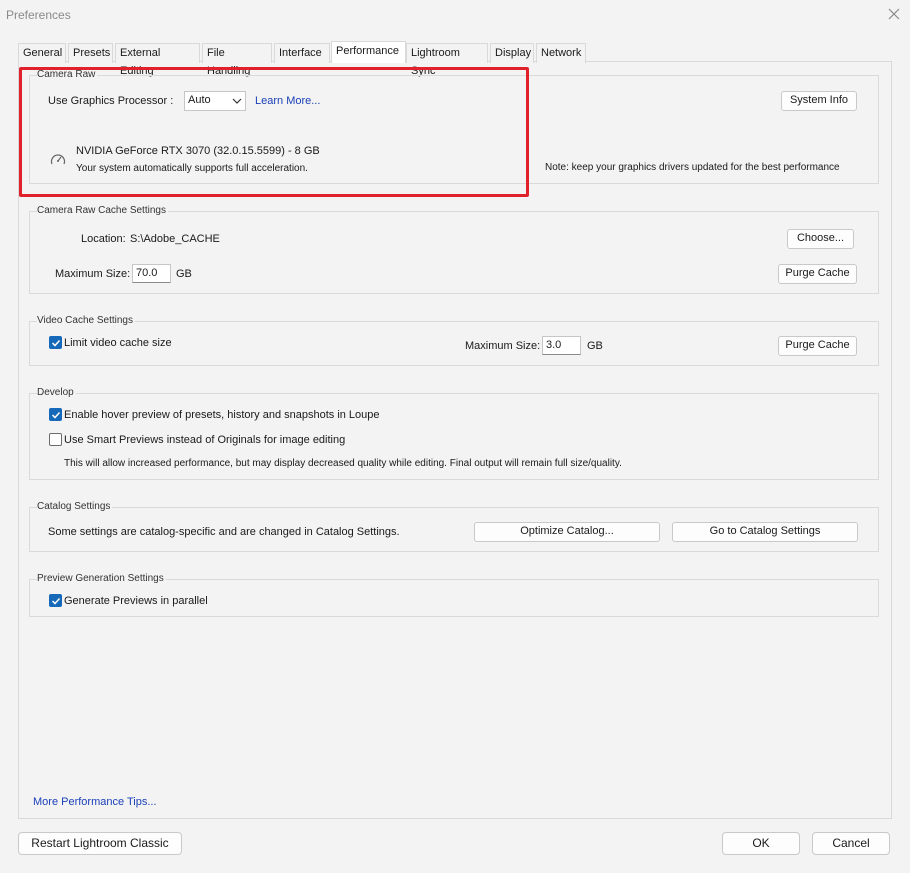 The image size is (910, 873). What do you see at coordinates (38, 15) in the screenshot?
I see `window-title: Preferences` at bounding box center [38, 15].